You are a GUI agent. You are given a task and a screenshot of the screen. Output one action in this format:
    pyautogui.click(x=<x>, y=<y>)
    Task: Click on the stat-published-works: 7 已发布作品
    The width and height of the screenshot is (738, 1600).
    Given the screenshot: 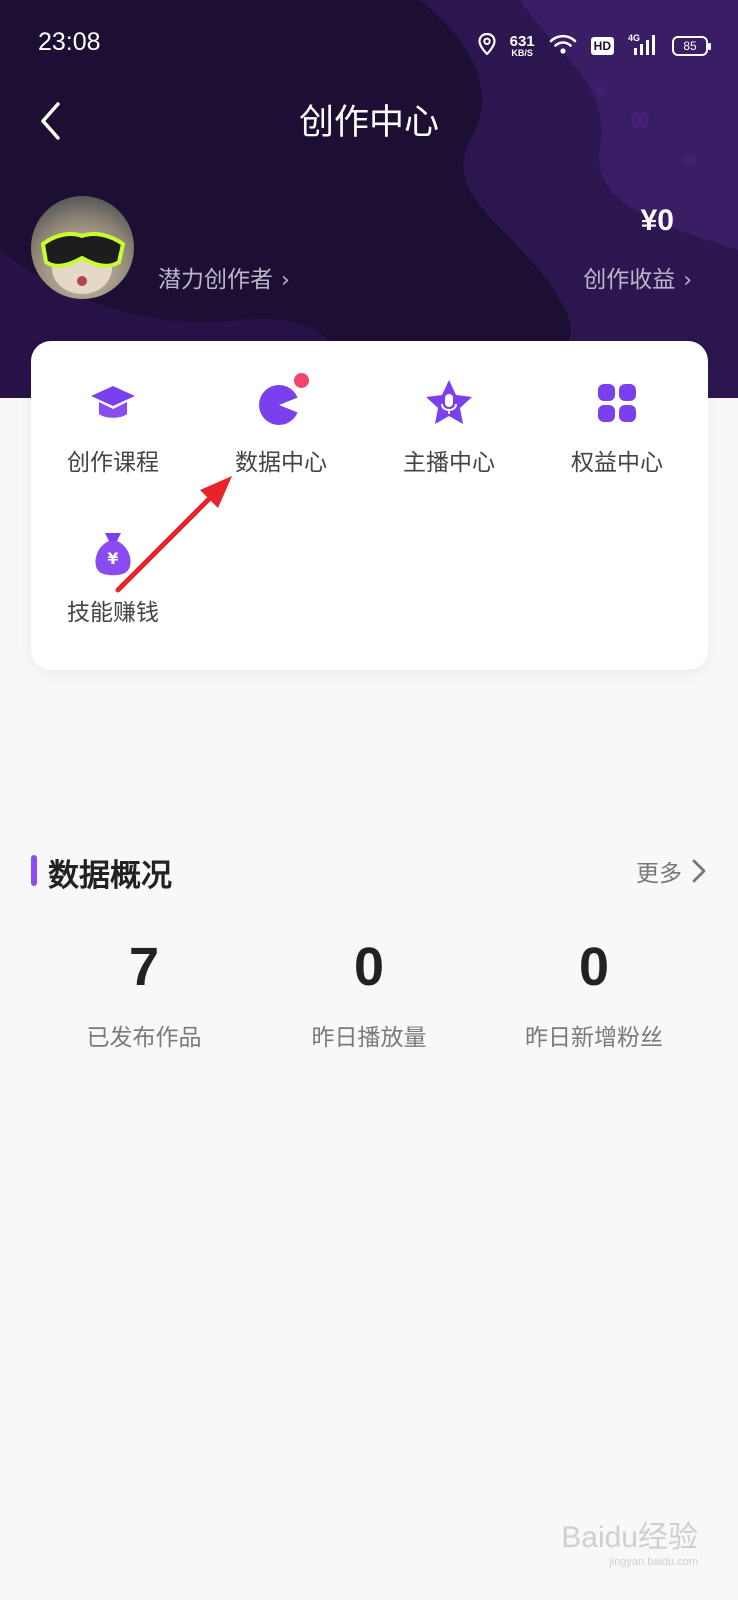 What is the action you would take?
    pyautogui.click(x=144, y=996)
    